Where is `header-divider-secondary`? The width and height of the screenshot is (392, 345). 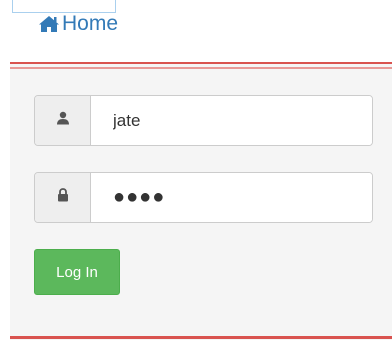
header-divider-secondary is located at coordinates (201, 68).